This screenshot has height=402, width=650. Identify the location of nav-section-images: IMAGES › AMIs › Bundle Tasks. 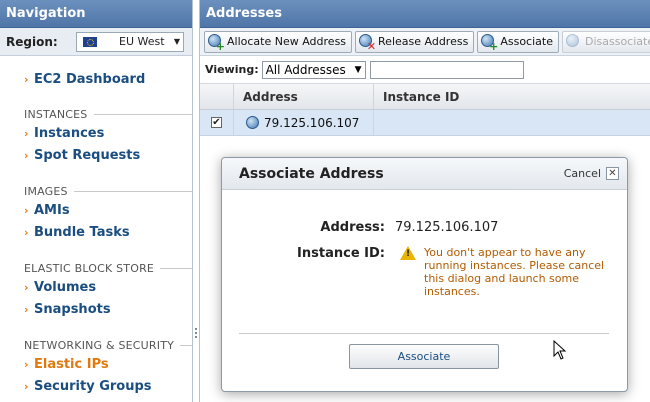
(96, 213).